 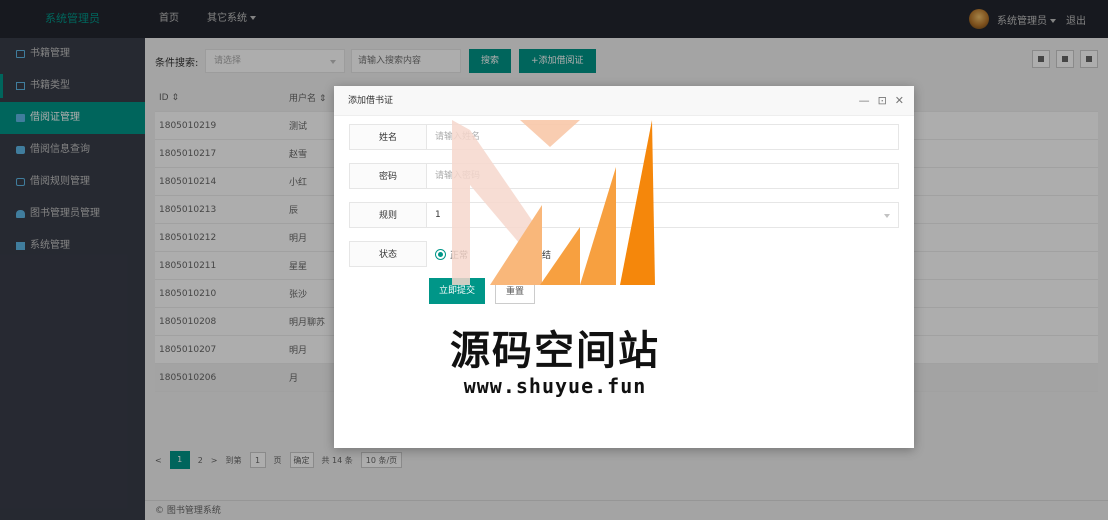 What do you see at coordinates (555, 386) in the screenshot?
I see `watermark-url: www.shuyue.fun` at bounding box center [555, 386].